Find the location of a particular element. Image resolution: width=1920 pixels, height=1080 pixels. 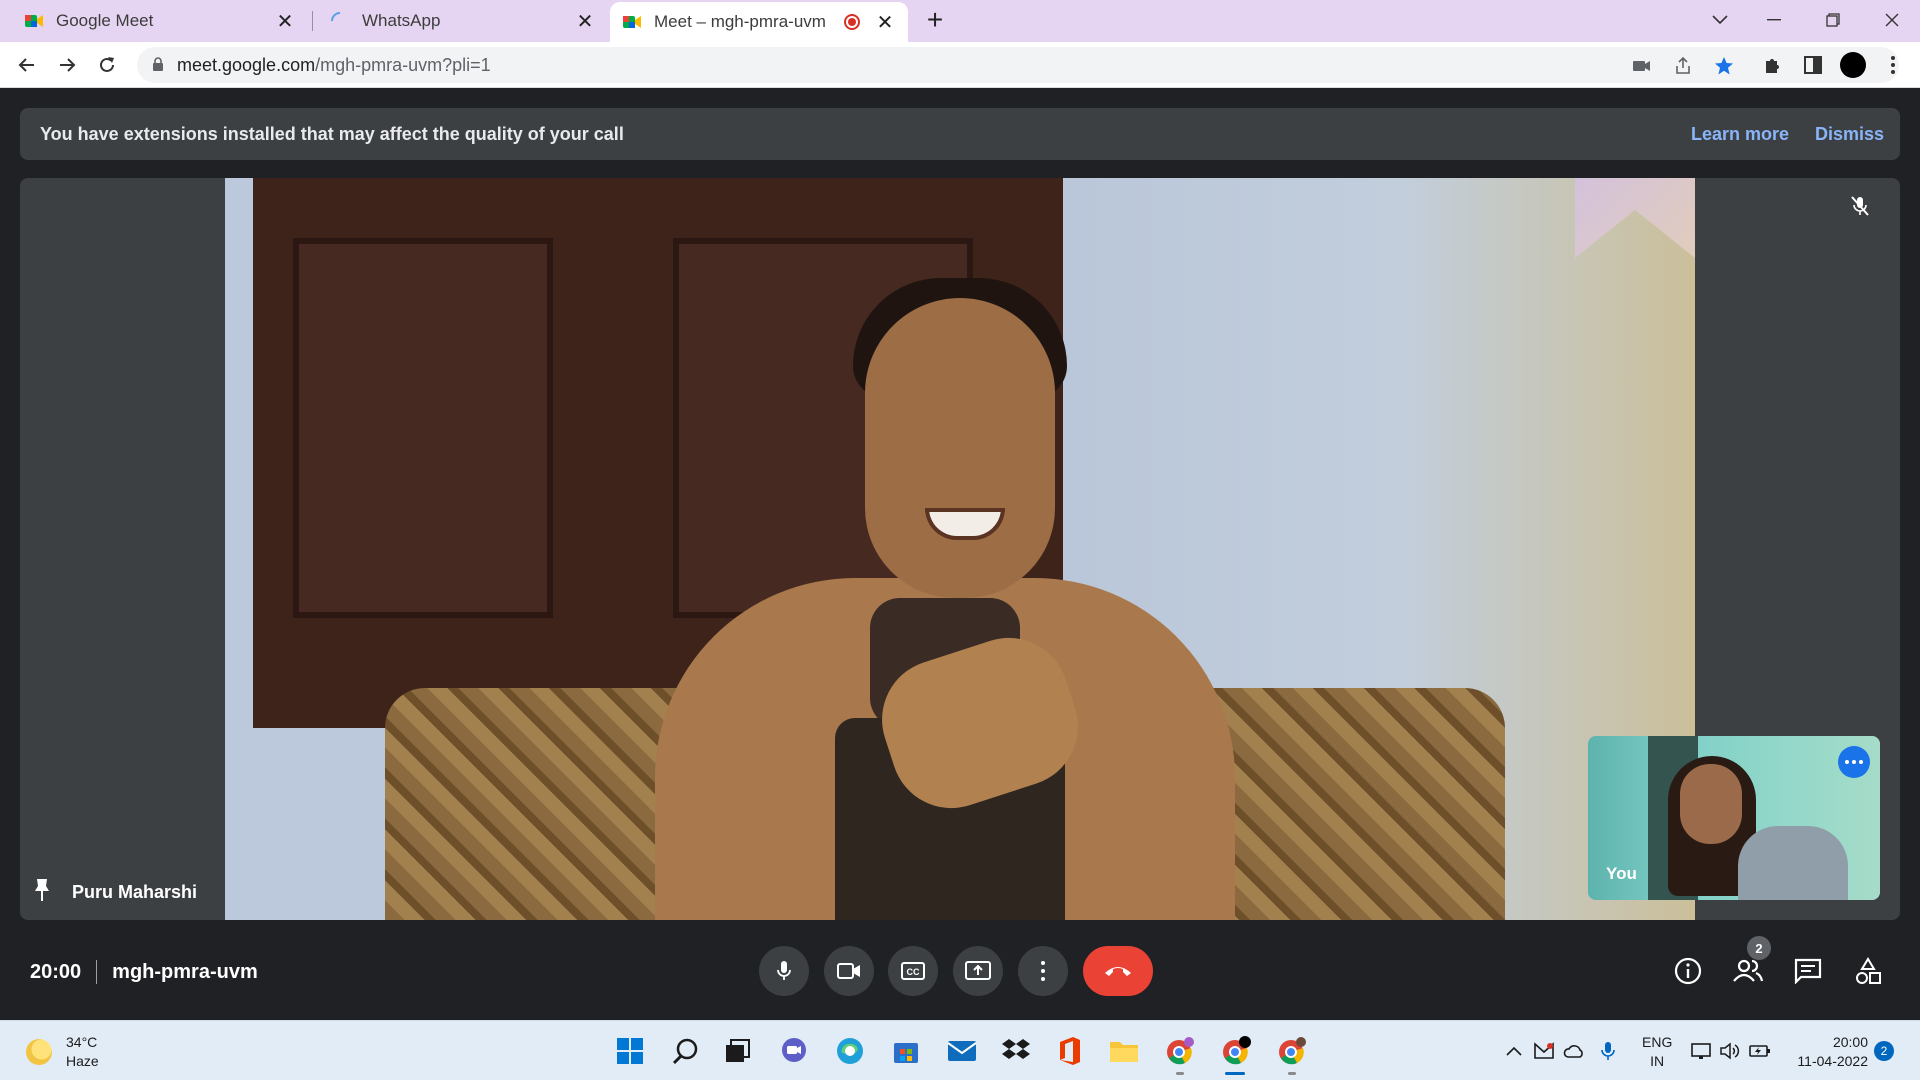

edge-browser-icon is located at coordinates (850, 1051).